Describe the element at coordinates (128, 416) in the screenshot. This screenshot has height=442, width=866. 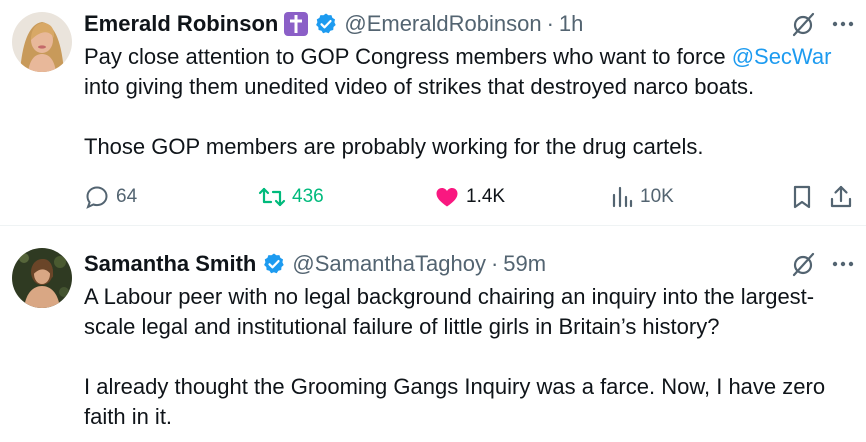
I see `tweet-text-line: faith in it.` at that location.